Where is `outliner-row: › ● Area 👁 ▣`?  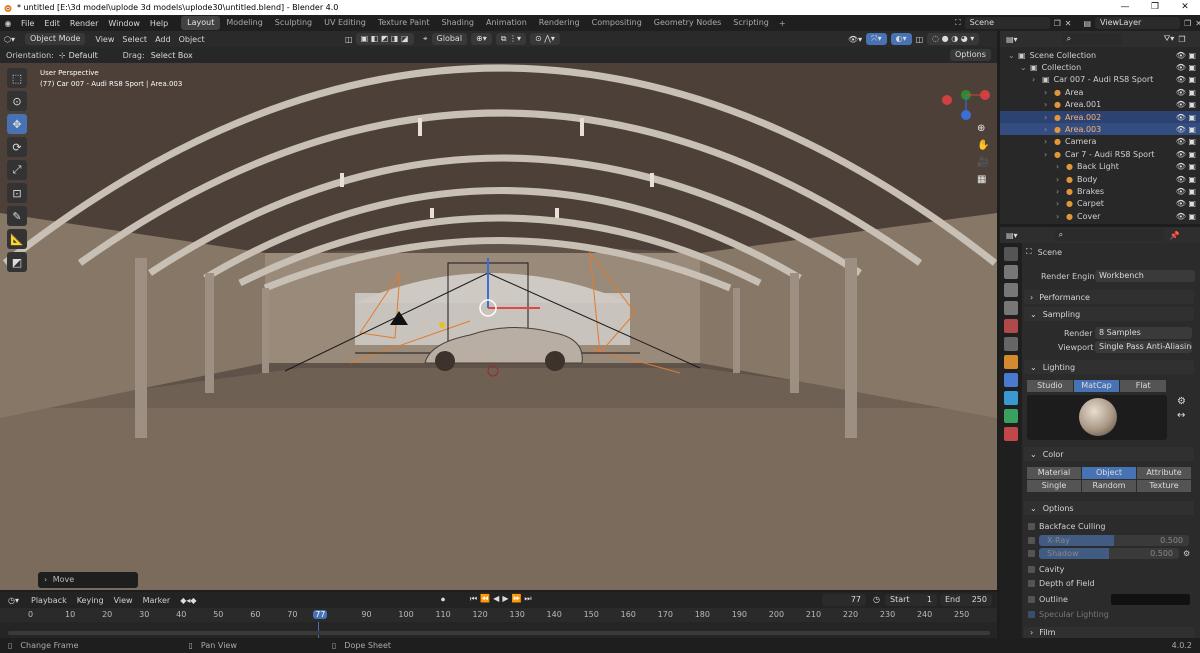
outliner-row: › ● Area 👁 ▣ is located at coordinates (1100, 92).